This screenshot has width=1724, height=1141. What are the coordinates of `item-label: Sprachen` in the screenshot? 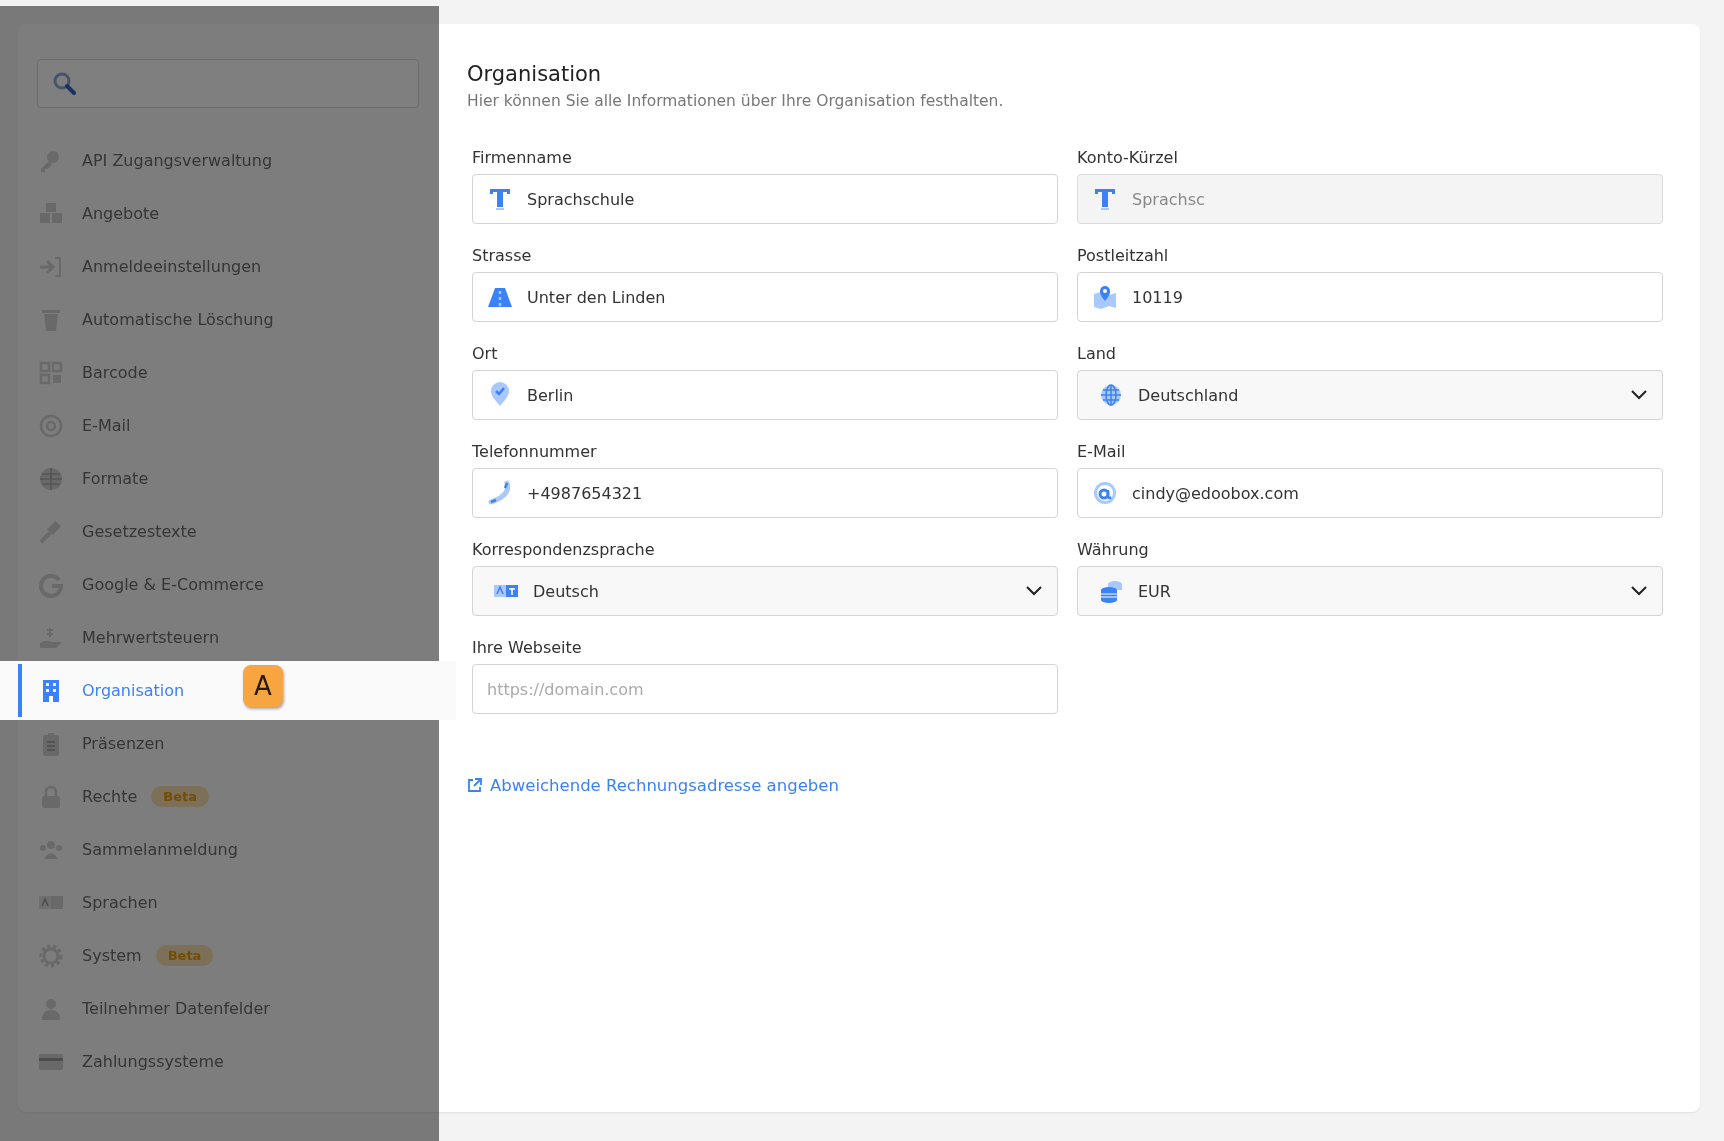 It's located at (120, 902).